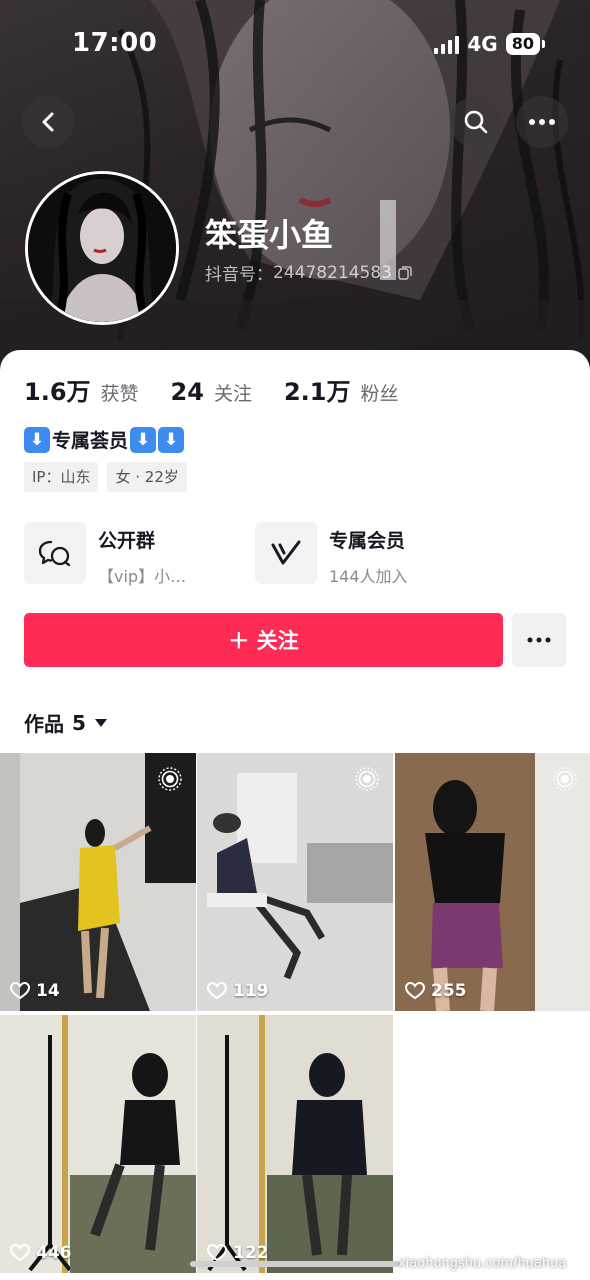 Image resolution: width=590 pixels, height=1280 pixels. I want to click on bio-text: 专属荟员, so click(90, 441).